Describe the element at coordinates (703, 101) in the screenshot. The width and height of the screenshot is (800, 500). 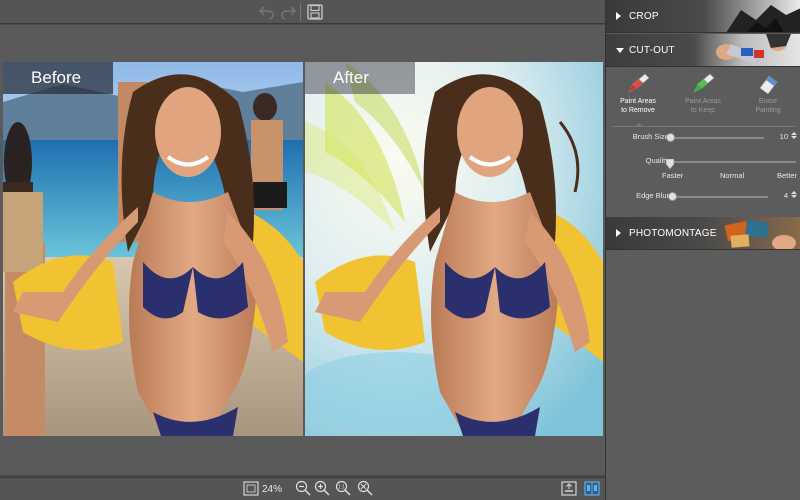
I see `paint-keep-label-1: Paint Areas` at that location.